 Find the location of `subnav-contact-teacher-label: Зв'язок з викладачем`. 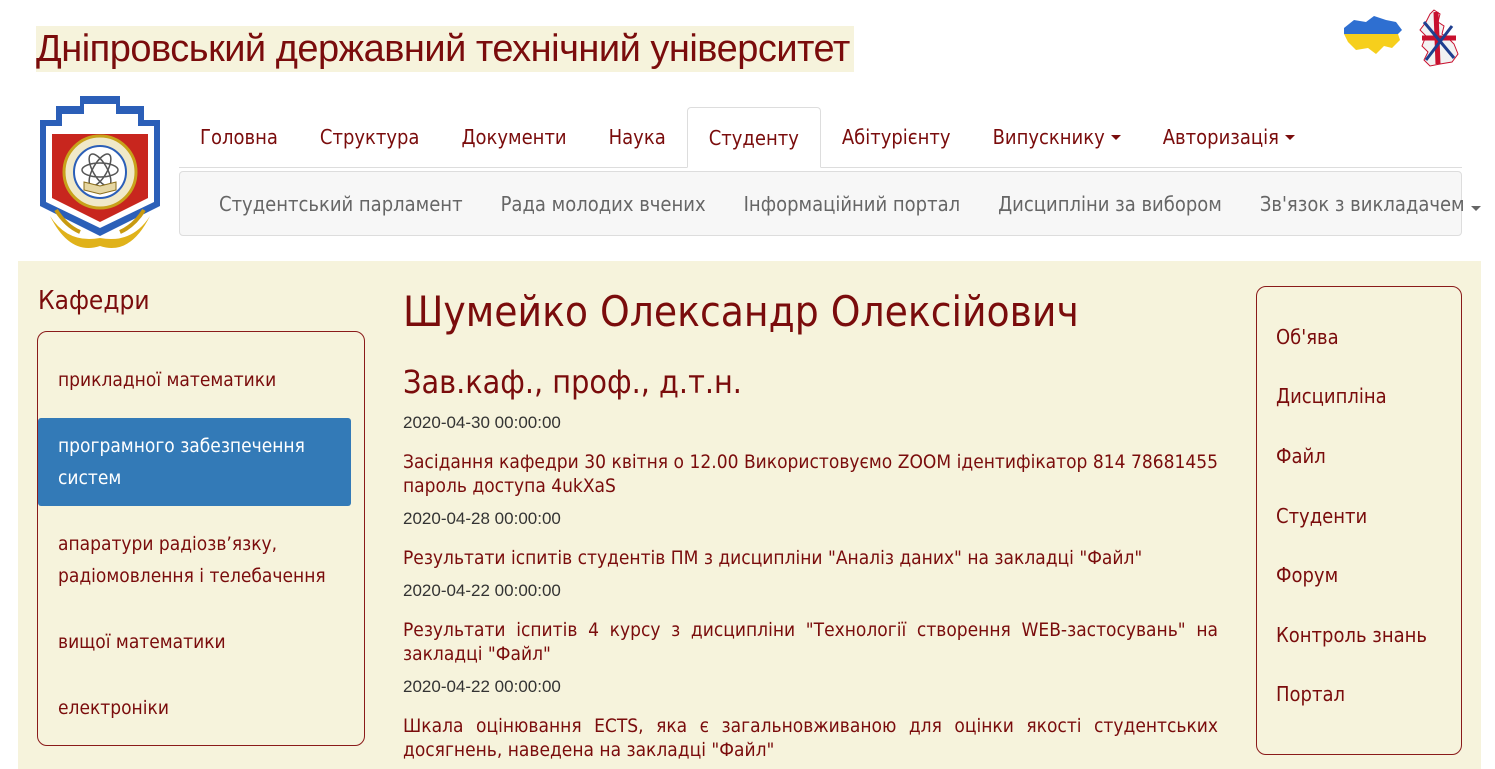

subnav-contact-teacher-label: Зв'язок з викладачем is located at coordinates (1362, 203).